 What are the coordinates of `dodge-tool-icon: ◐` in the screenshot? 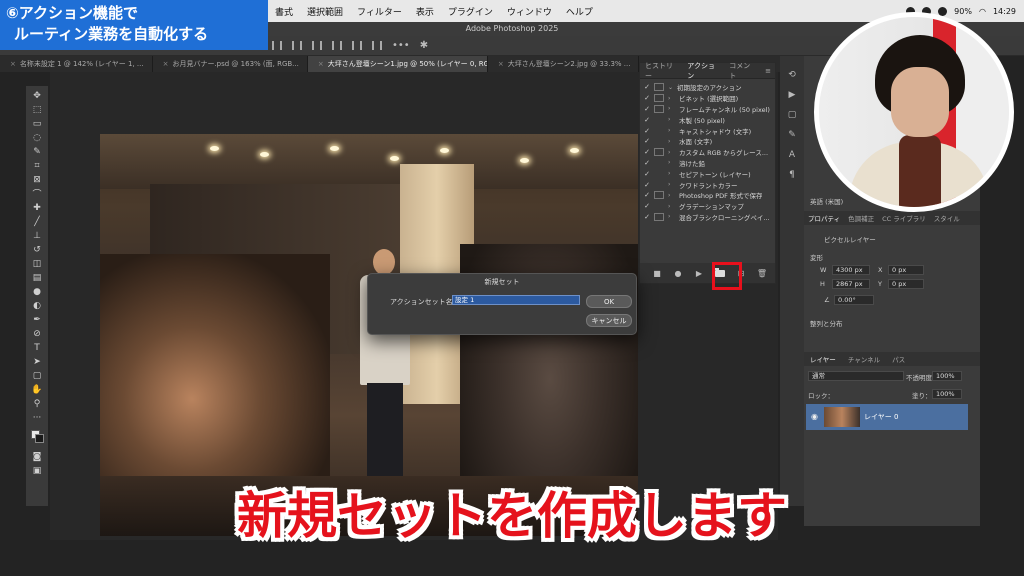 It's located at (37, 305).